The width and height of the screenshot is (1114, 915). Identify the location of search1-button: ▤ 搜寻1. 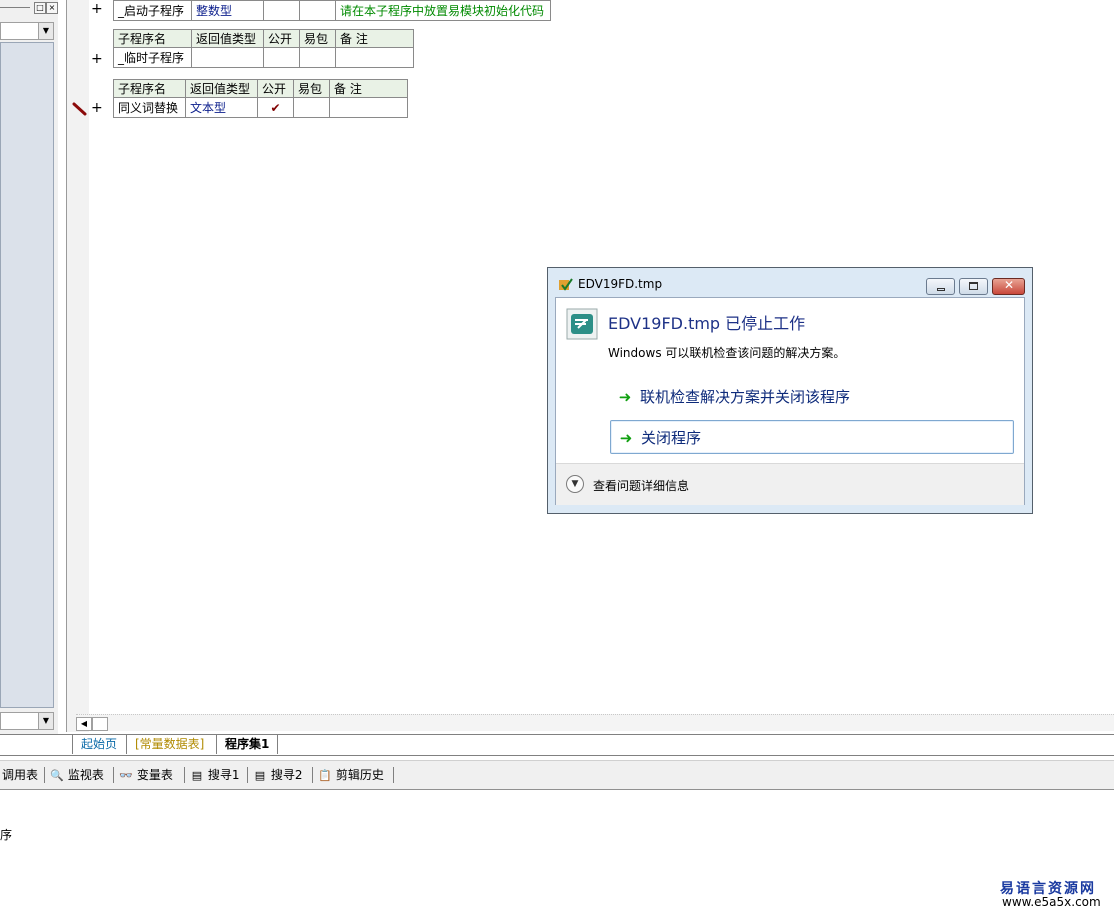
(215, 775).